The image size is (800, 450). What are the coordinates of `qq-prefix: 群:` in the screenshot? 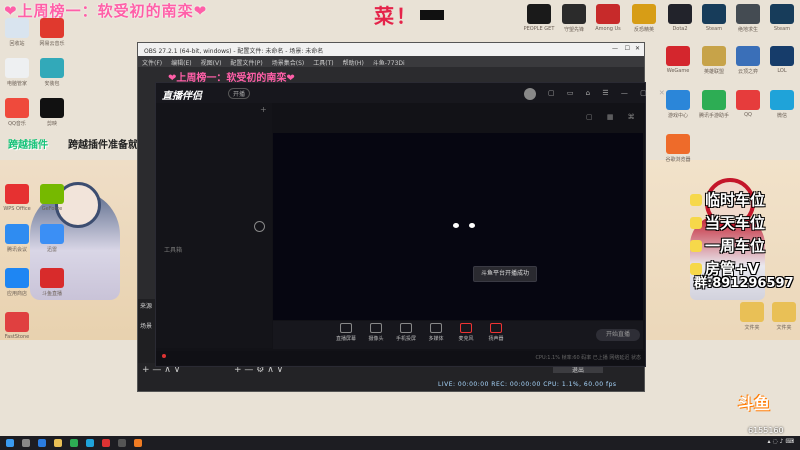 It's located at (703, 283).